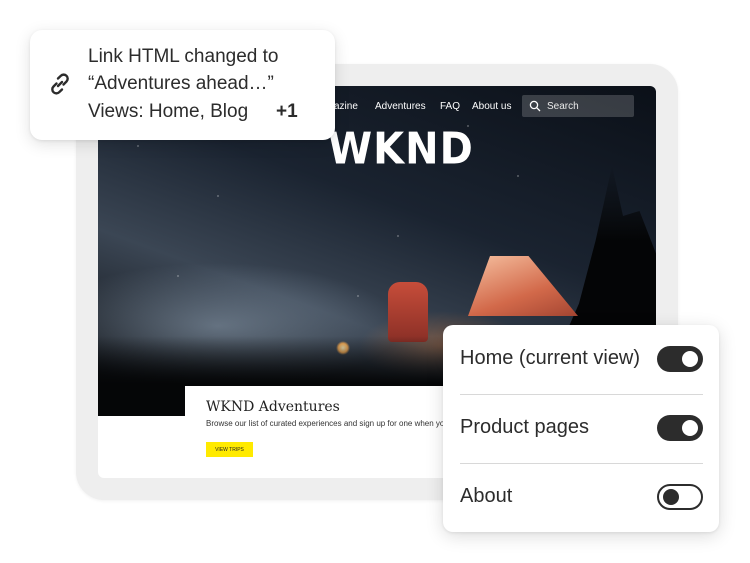  What do you see at coordinates (408, 312) in the screenshot?
I see `campers` at bounding box center [408, 312].